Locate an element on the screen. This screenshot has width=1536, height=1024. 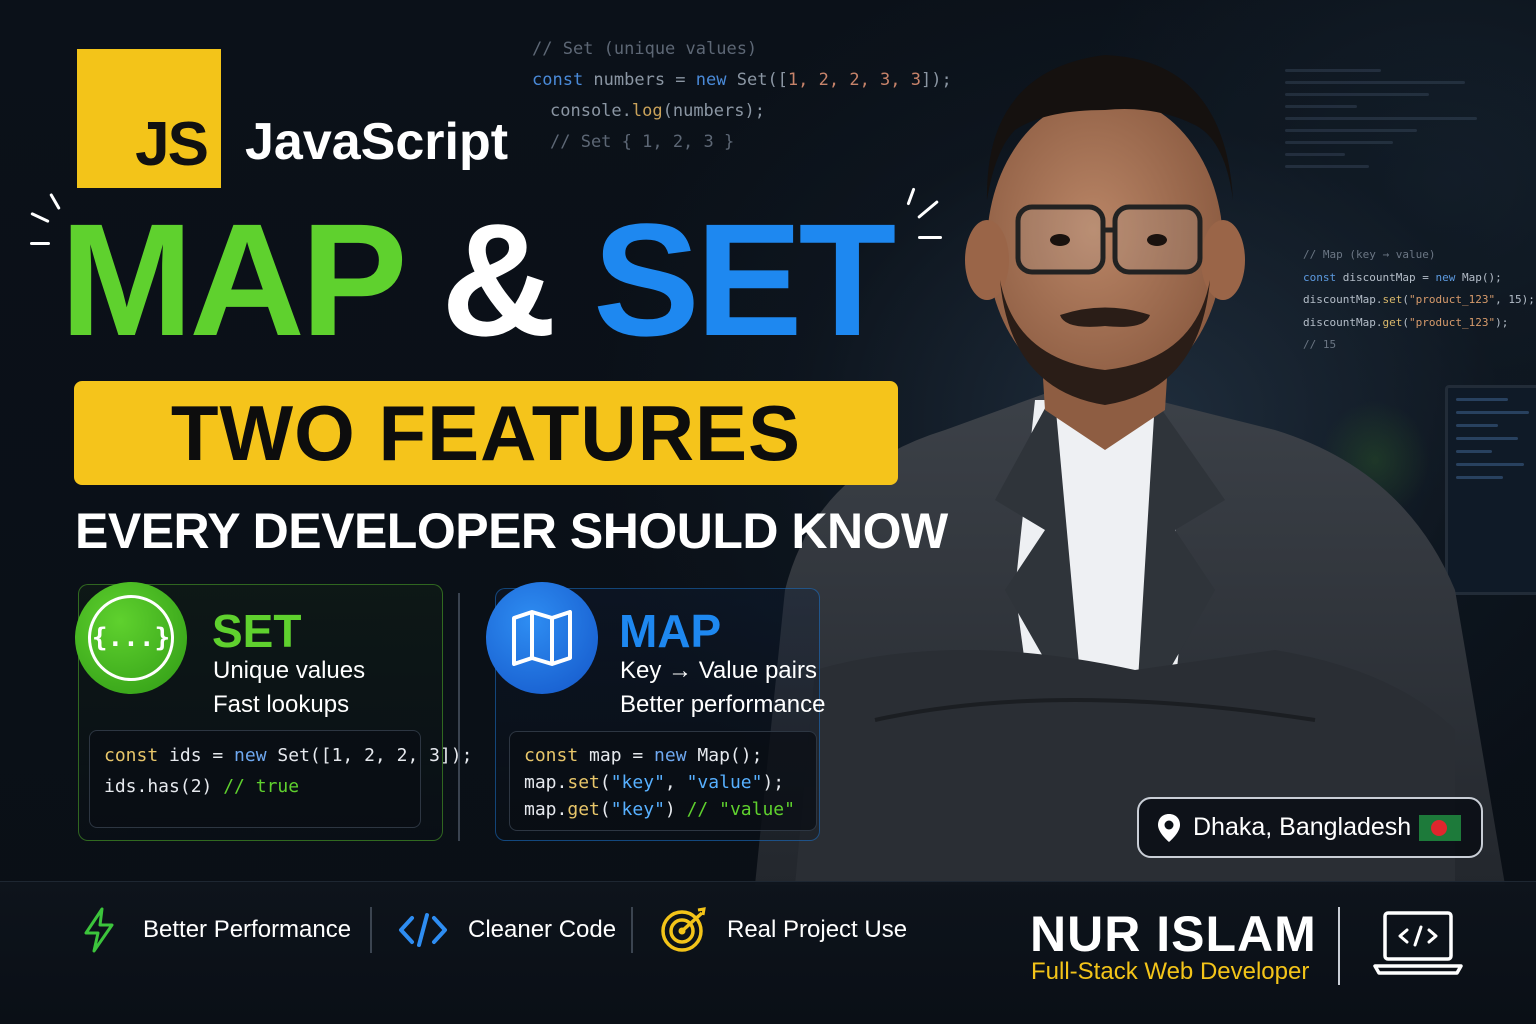
set-icon-circle: {...} is located at coordinates (131, 638).